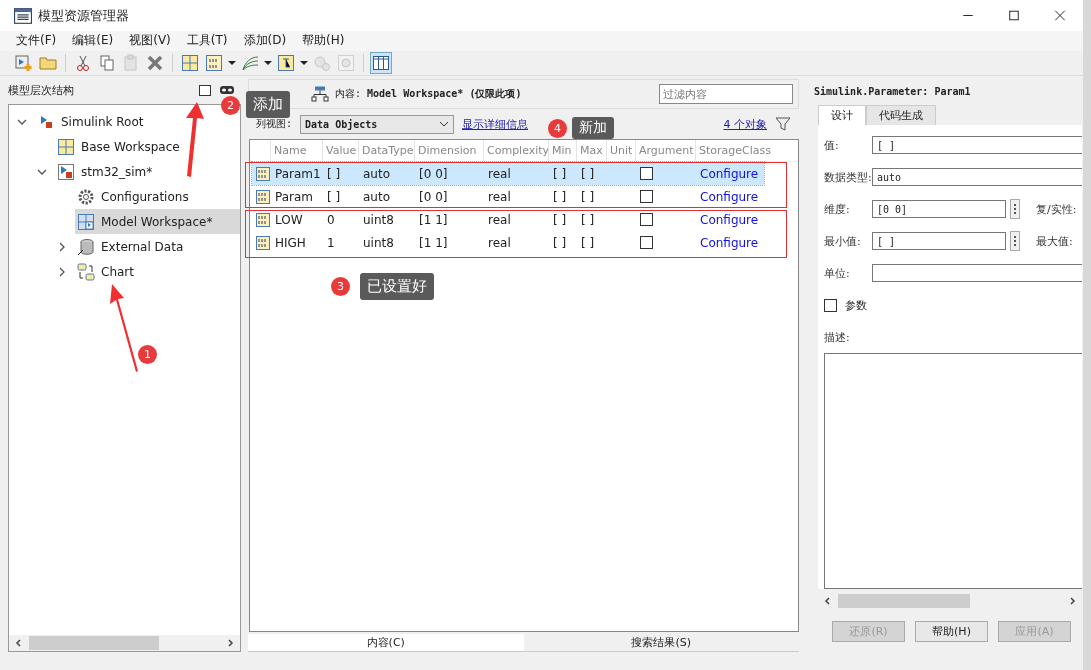 Image resolution: width=1091 pixels, height=670 pixels. What do you see at coordinates (86, 271) in the screenshot?
I see `chart-icon` at bounding box center [86, 271].